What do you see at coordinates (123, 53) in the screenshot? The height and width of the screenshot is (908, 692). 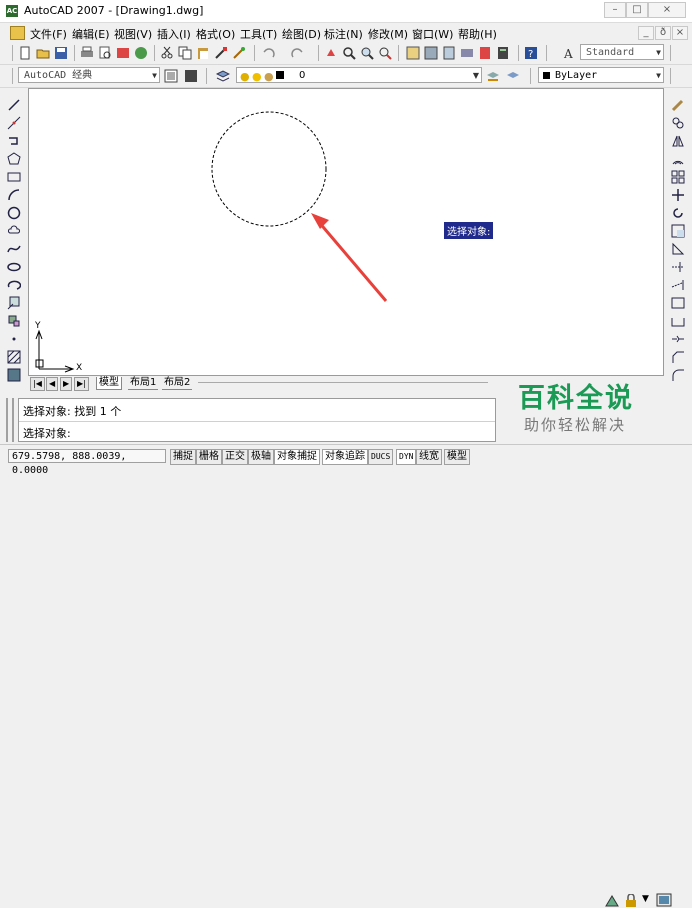 I see `publish-icon` at bounding box center [123, 53].